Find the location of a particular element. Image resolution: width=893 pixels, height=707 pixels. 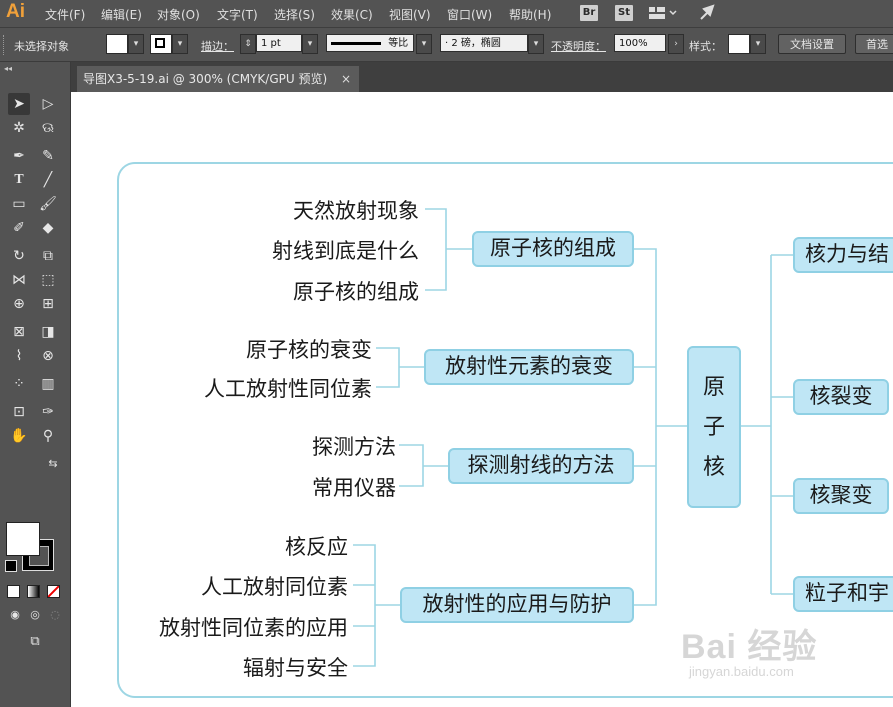

menu-effect: 效果(C) is located at coordinates (352, 14).